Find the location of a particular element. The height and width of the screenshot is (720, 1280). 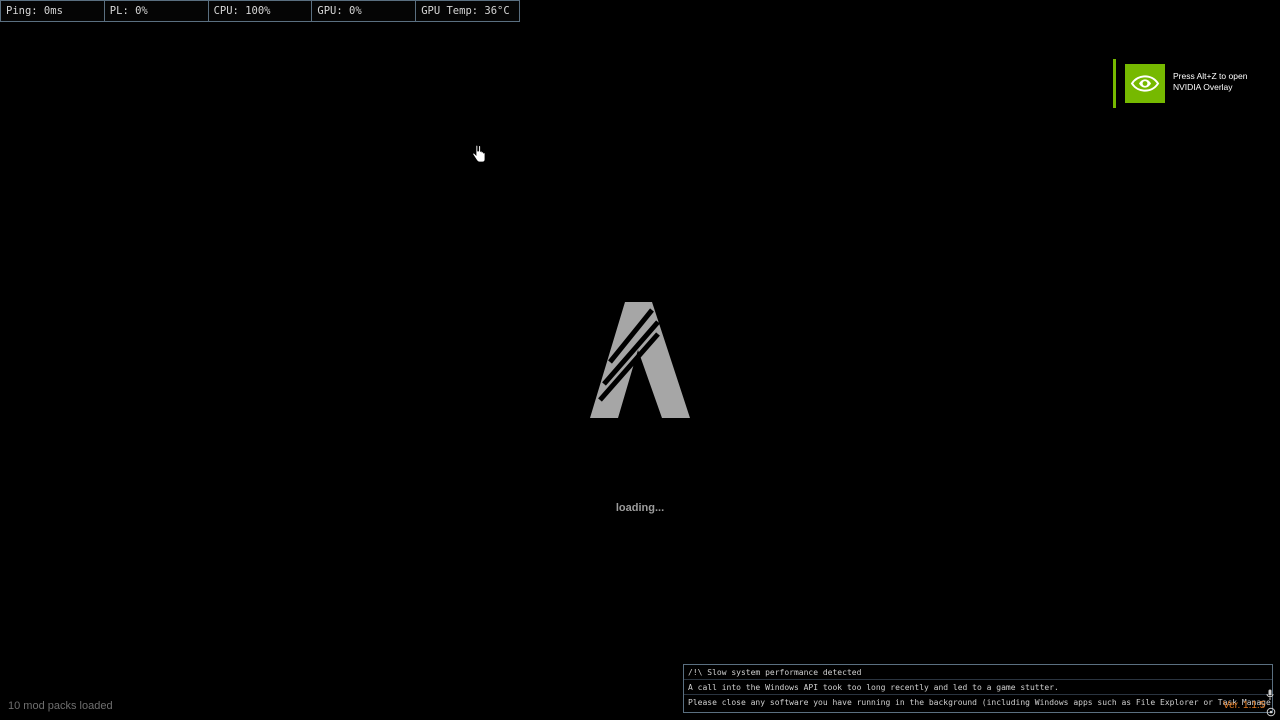

mod-packs-status: 10 mod packs loaded is located at coordinates (60, 706).